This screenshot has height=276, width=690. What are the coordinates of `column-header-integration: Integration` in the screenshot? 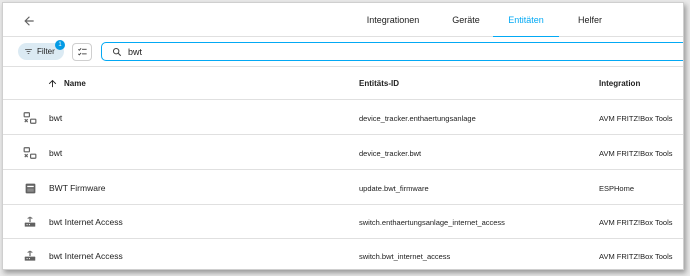 It's located at (619, 83).